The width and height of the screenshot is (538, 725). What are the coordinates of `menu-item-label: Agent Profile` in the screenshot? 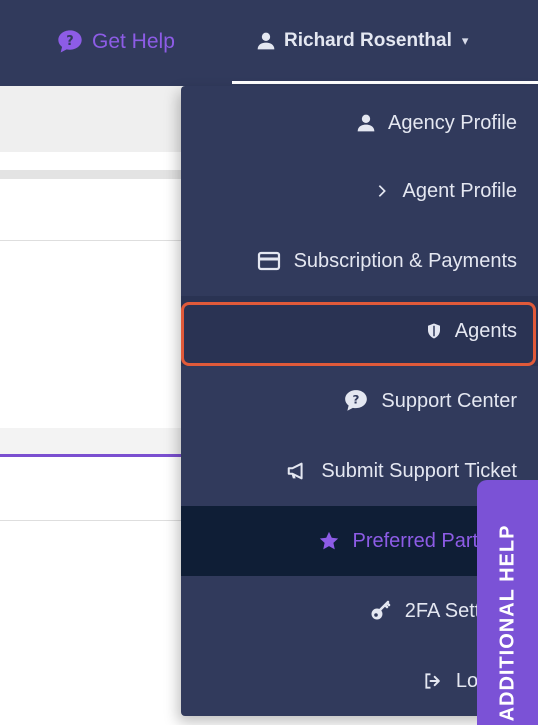 It's located at (459, 190).